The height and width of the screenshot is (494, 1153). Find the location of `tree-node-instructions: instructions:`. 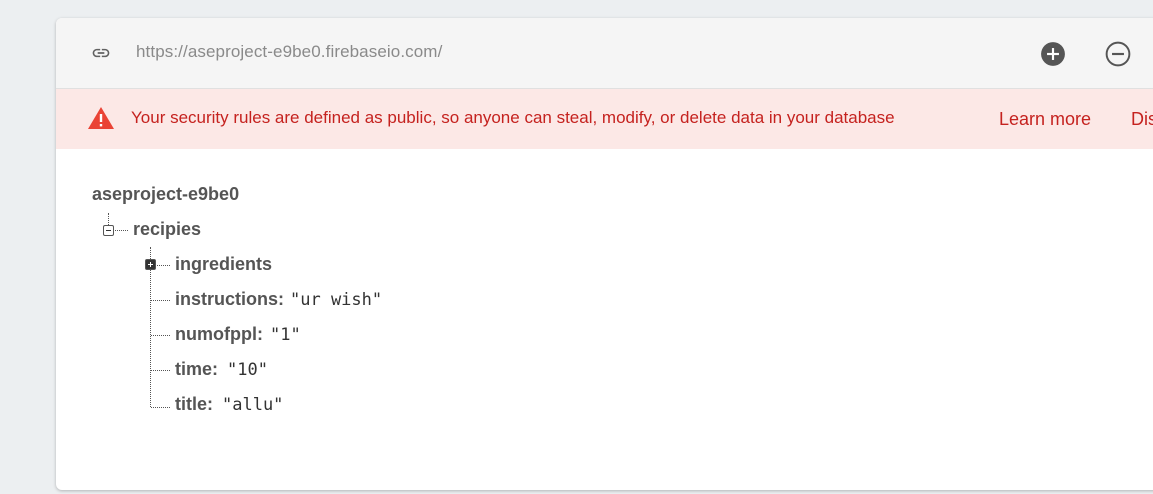

tree-node-instructions: instructions: is located at coordinates (229, 299).